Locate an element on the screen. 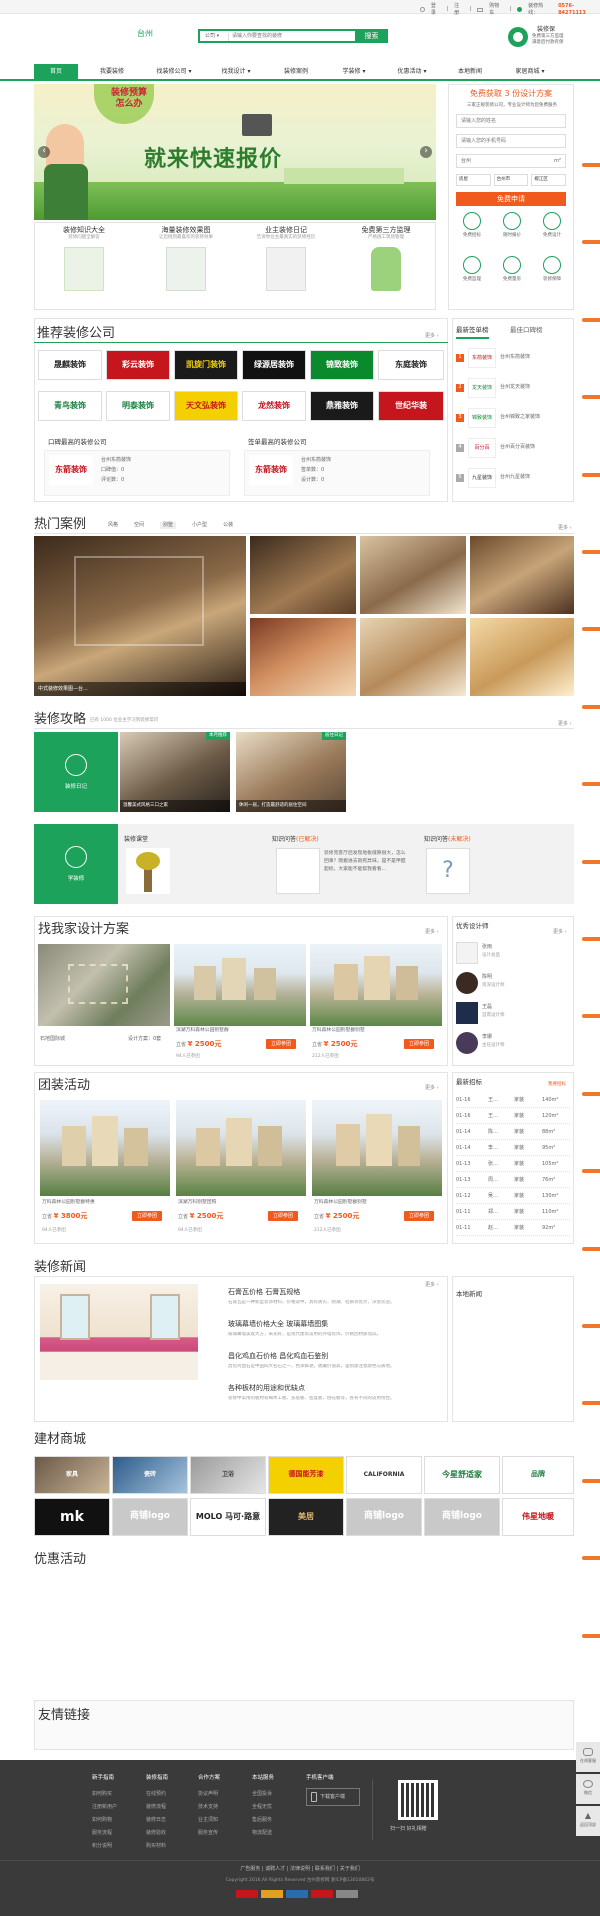 The image size is (600, 1916). designer-item: 王磊 首席设计师 is located at coordinates (513, 1014).